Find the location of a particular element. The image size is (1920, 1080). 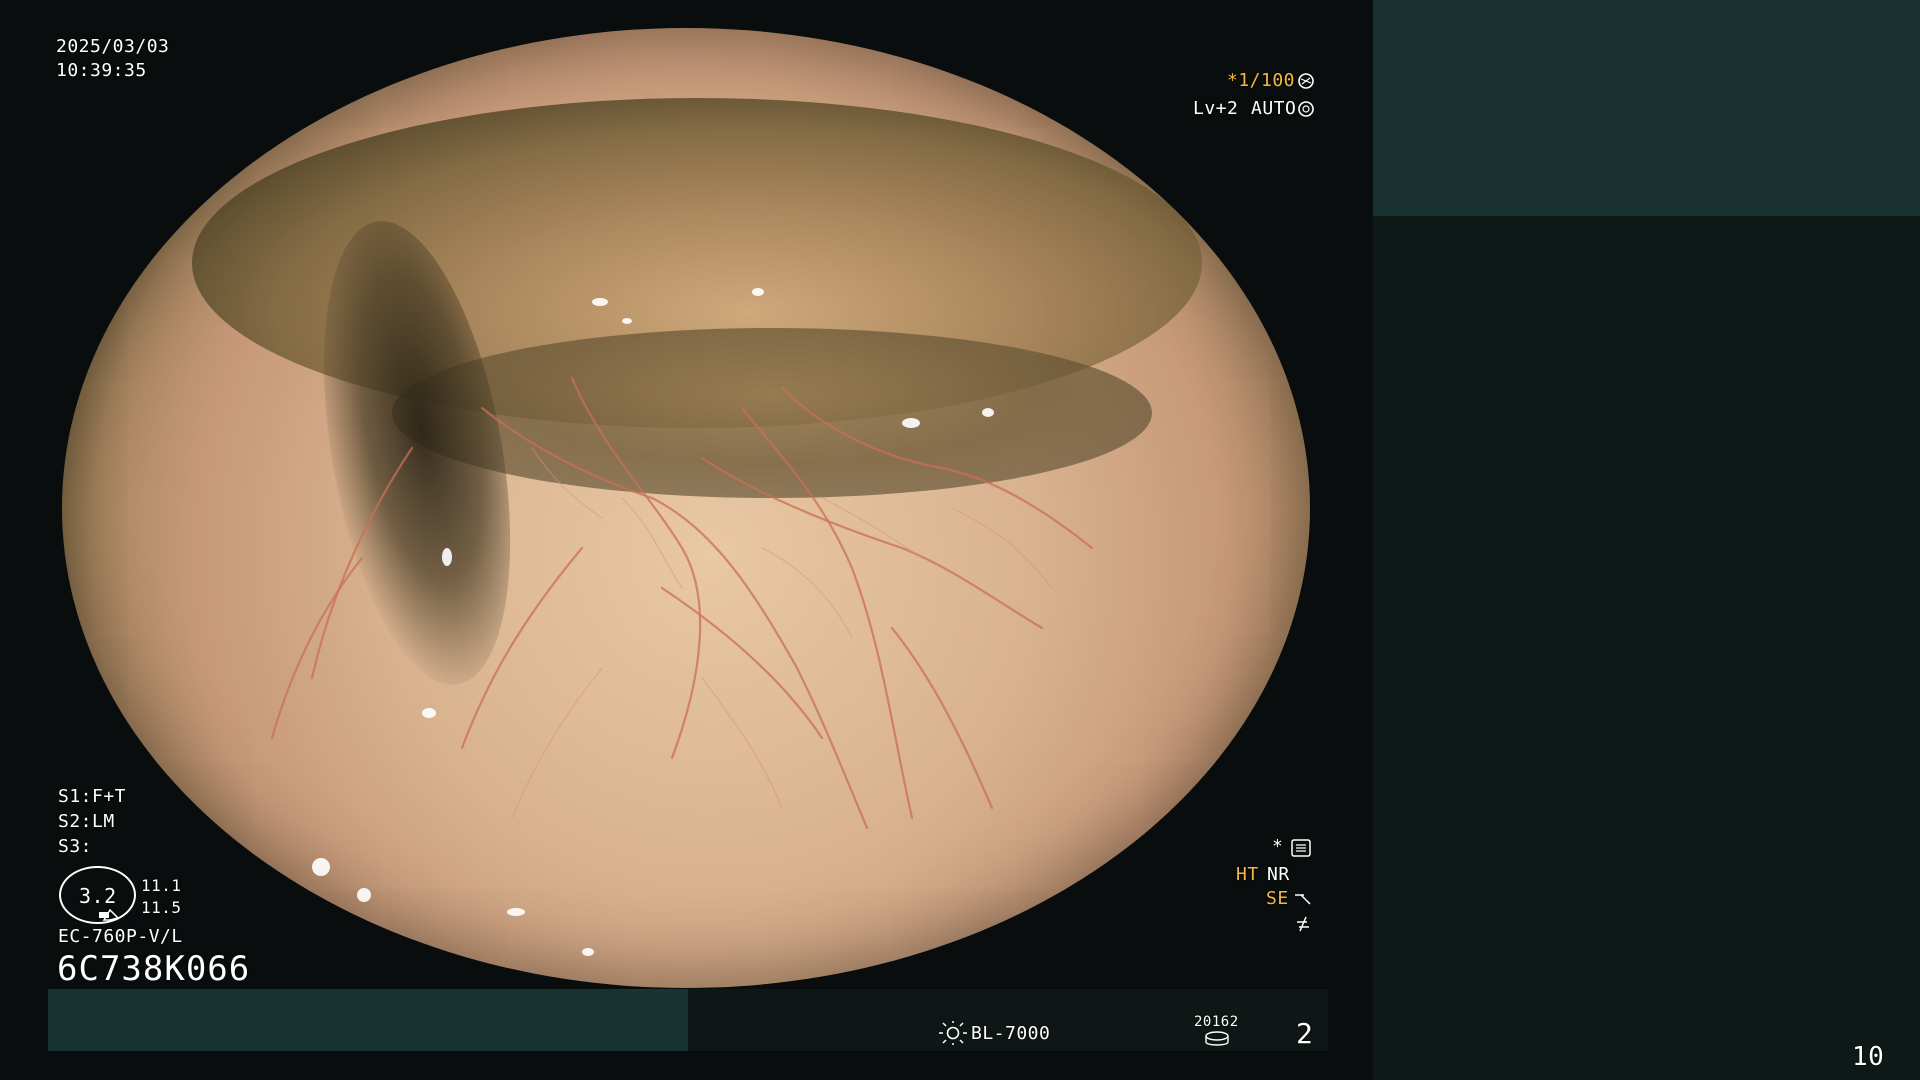

counter-index: 2 is located at coordinates (1305, 1033).